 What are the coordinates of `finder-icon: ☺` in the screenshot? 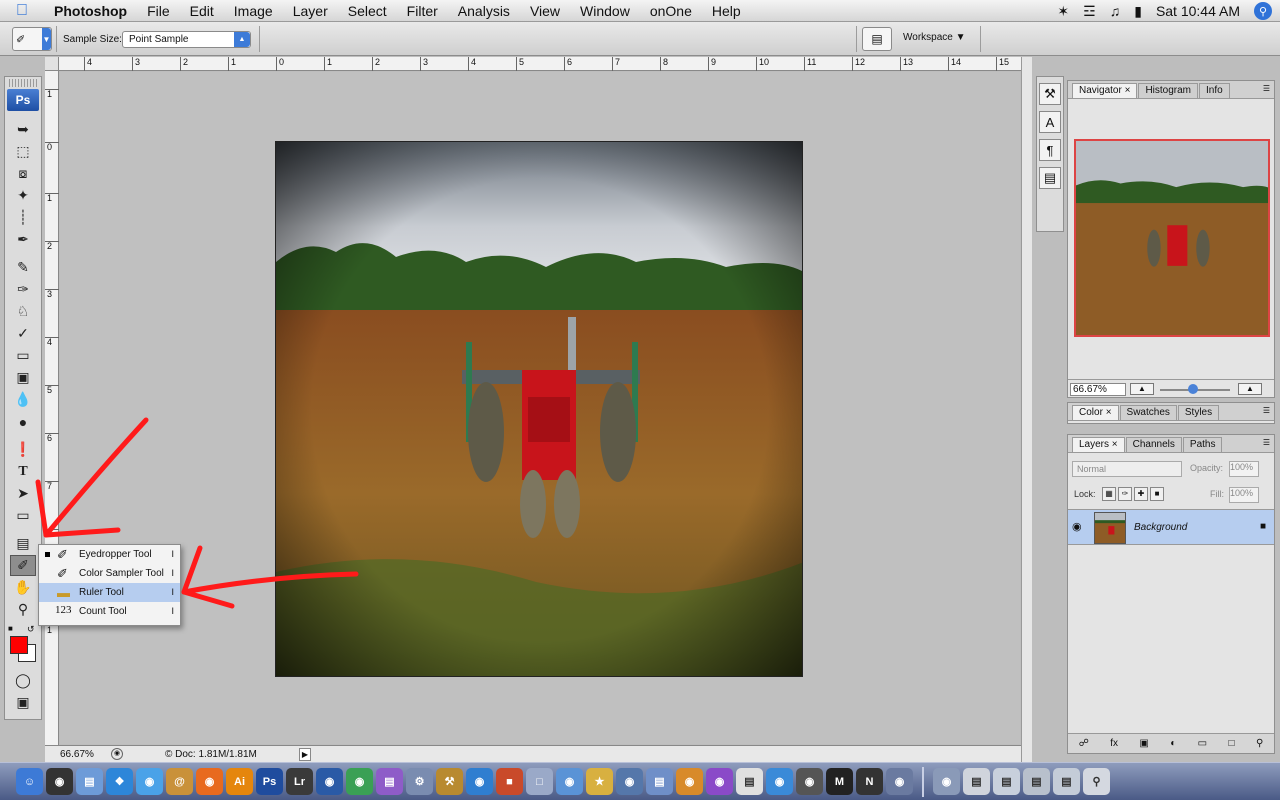 It's located at (29, 781).